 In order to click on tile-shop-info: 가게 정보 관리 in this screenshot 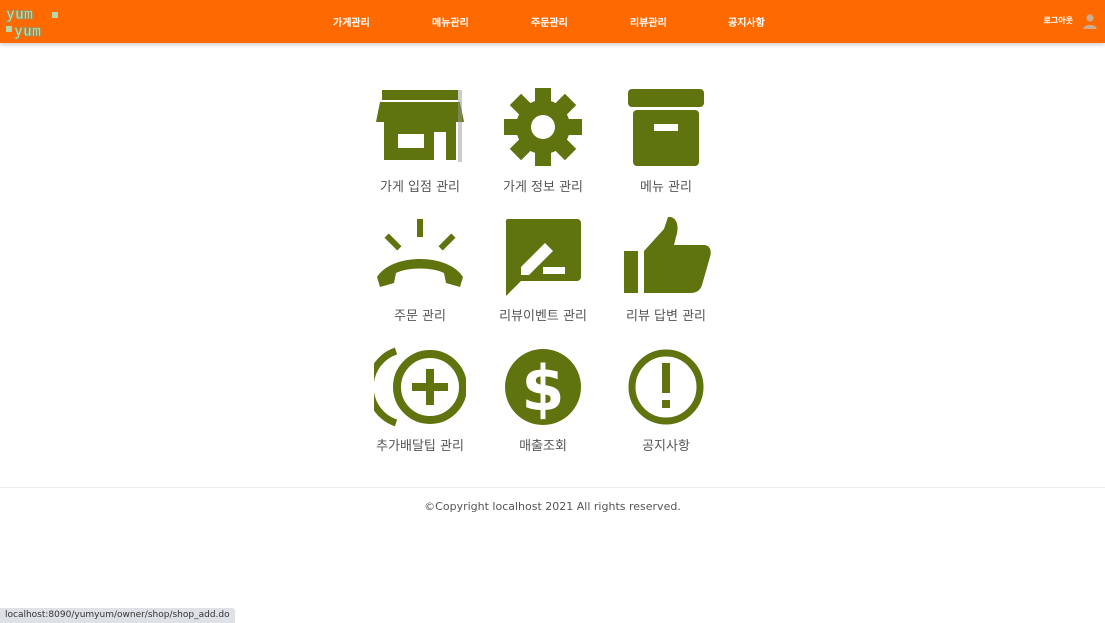, I will do `click(543, 148)`.